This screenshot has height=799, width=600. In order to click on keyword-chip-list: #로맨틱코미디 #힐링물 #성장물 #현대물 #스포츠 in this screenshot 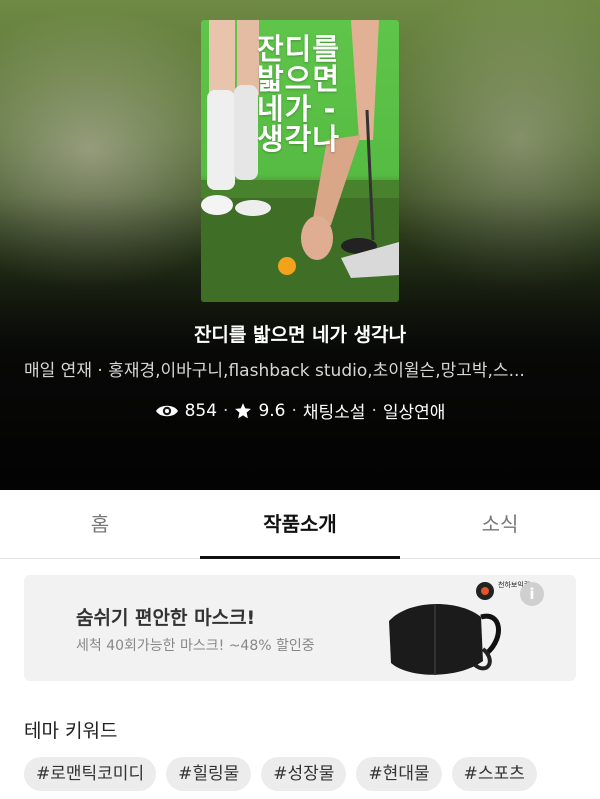, I will do `click(304, 774)`.